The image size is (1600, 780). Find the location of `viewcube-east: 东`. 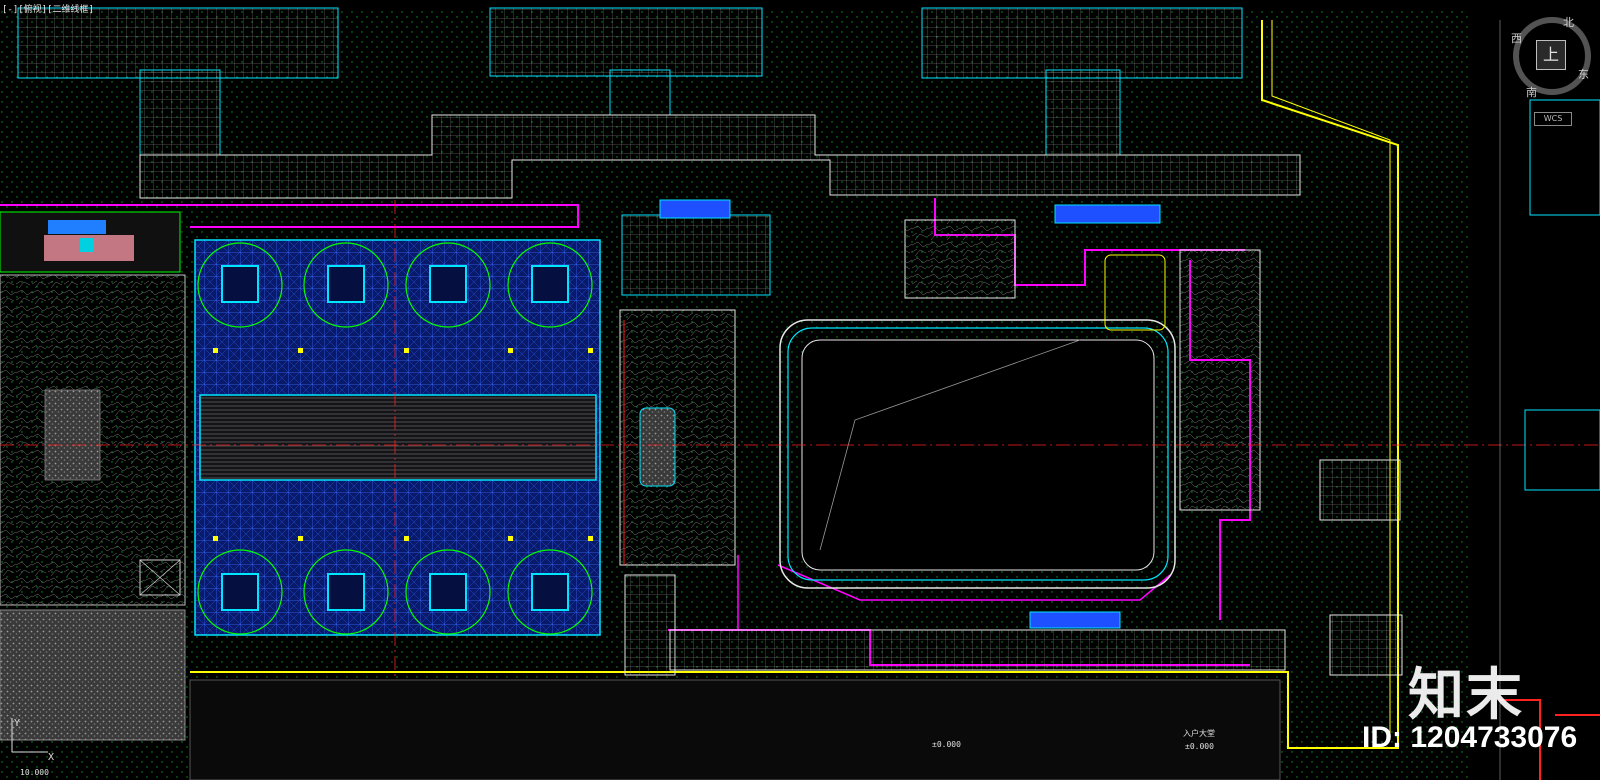

viewcube-east: 东 is located at coordinates (1583, 74).